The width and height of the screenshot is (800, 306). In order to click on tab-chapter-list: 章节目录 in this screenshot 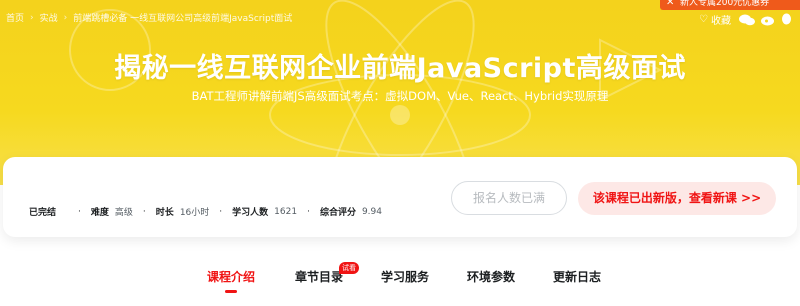, I will do `click(319, 276)`.